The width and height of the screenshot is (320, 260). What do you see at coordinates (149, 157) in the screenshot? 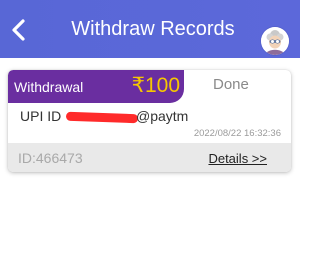
I see `record-footer: ID:466473 Details >>` at bounding box center [149, 157].